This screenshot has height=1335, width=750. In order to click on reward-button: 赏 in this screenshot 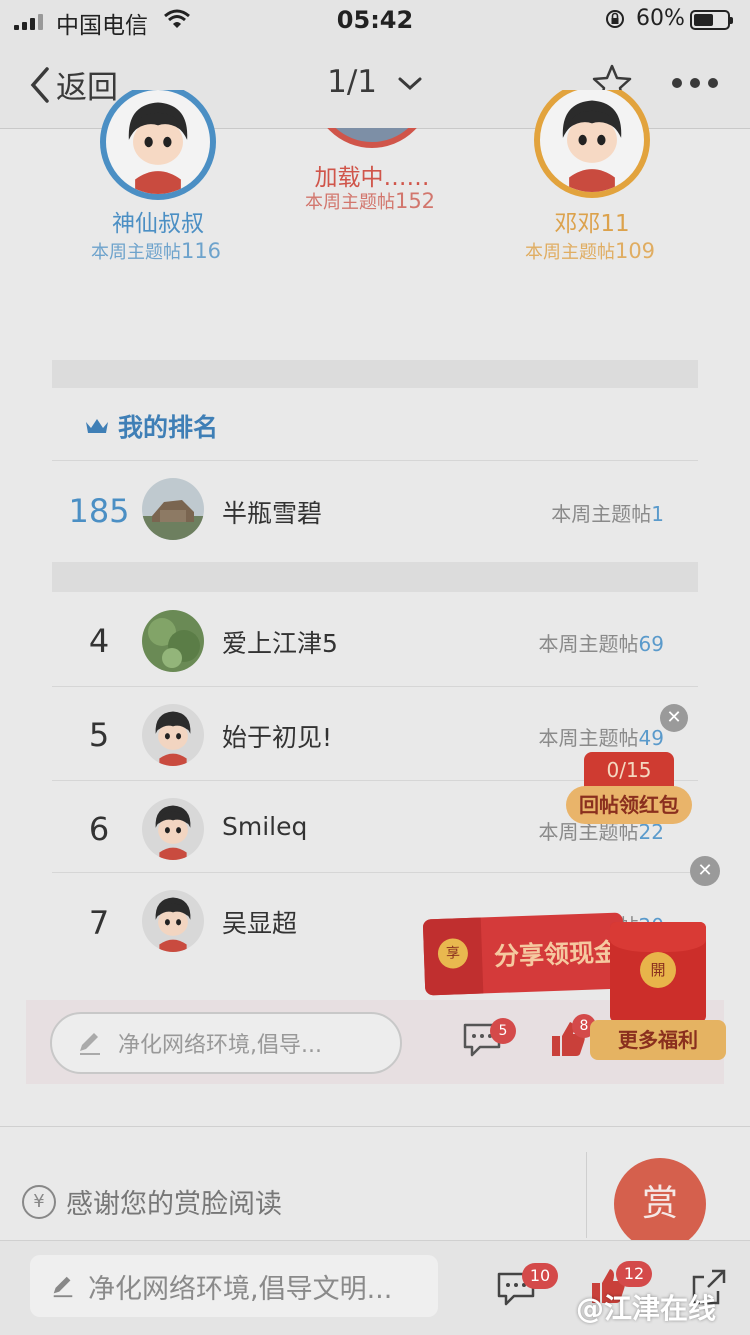, I will do `click(660, 1204)`.